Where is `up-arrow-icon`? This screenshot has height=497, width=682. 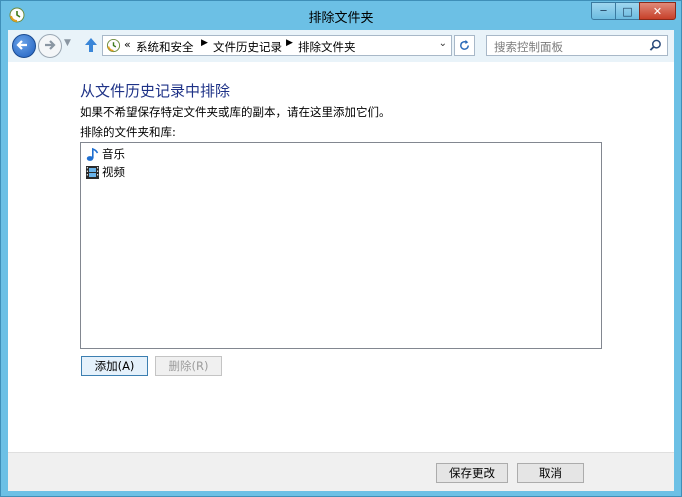 up-arrow-icon is located at coordinates (91, 45).